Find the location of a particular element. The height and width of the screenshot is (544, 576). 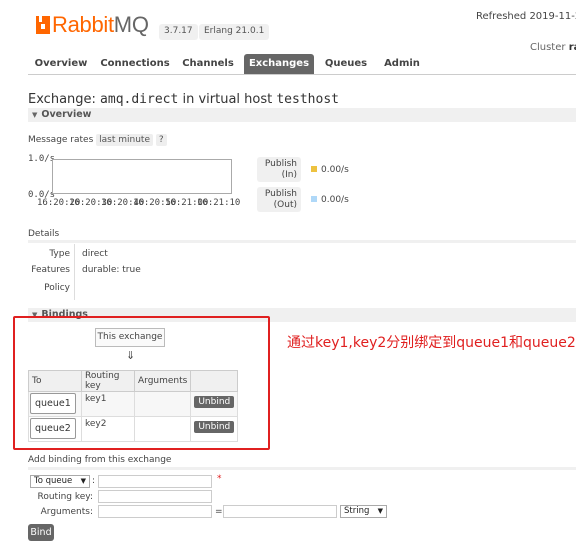

argument-value-input is located at coordinates (280, 511).